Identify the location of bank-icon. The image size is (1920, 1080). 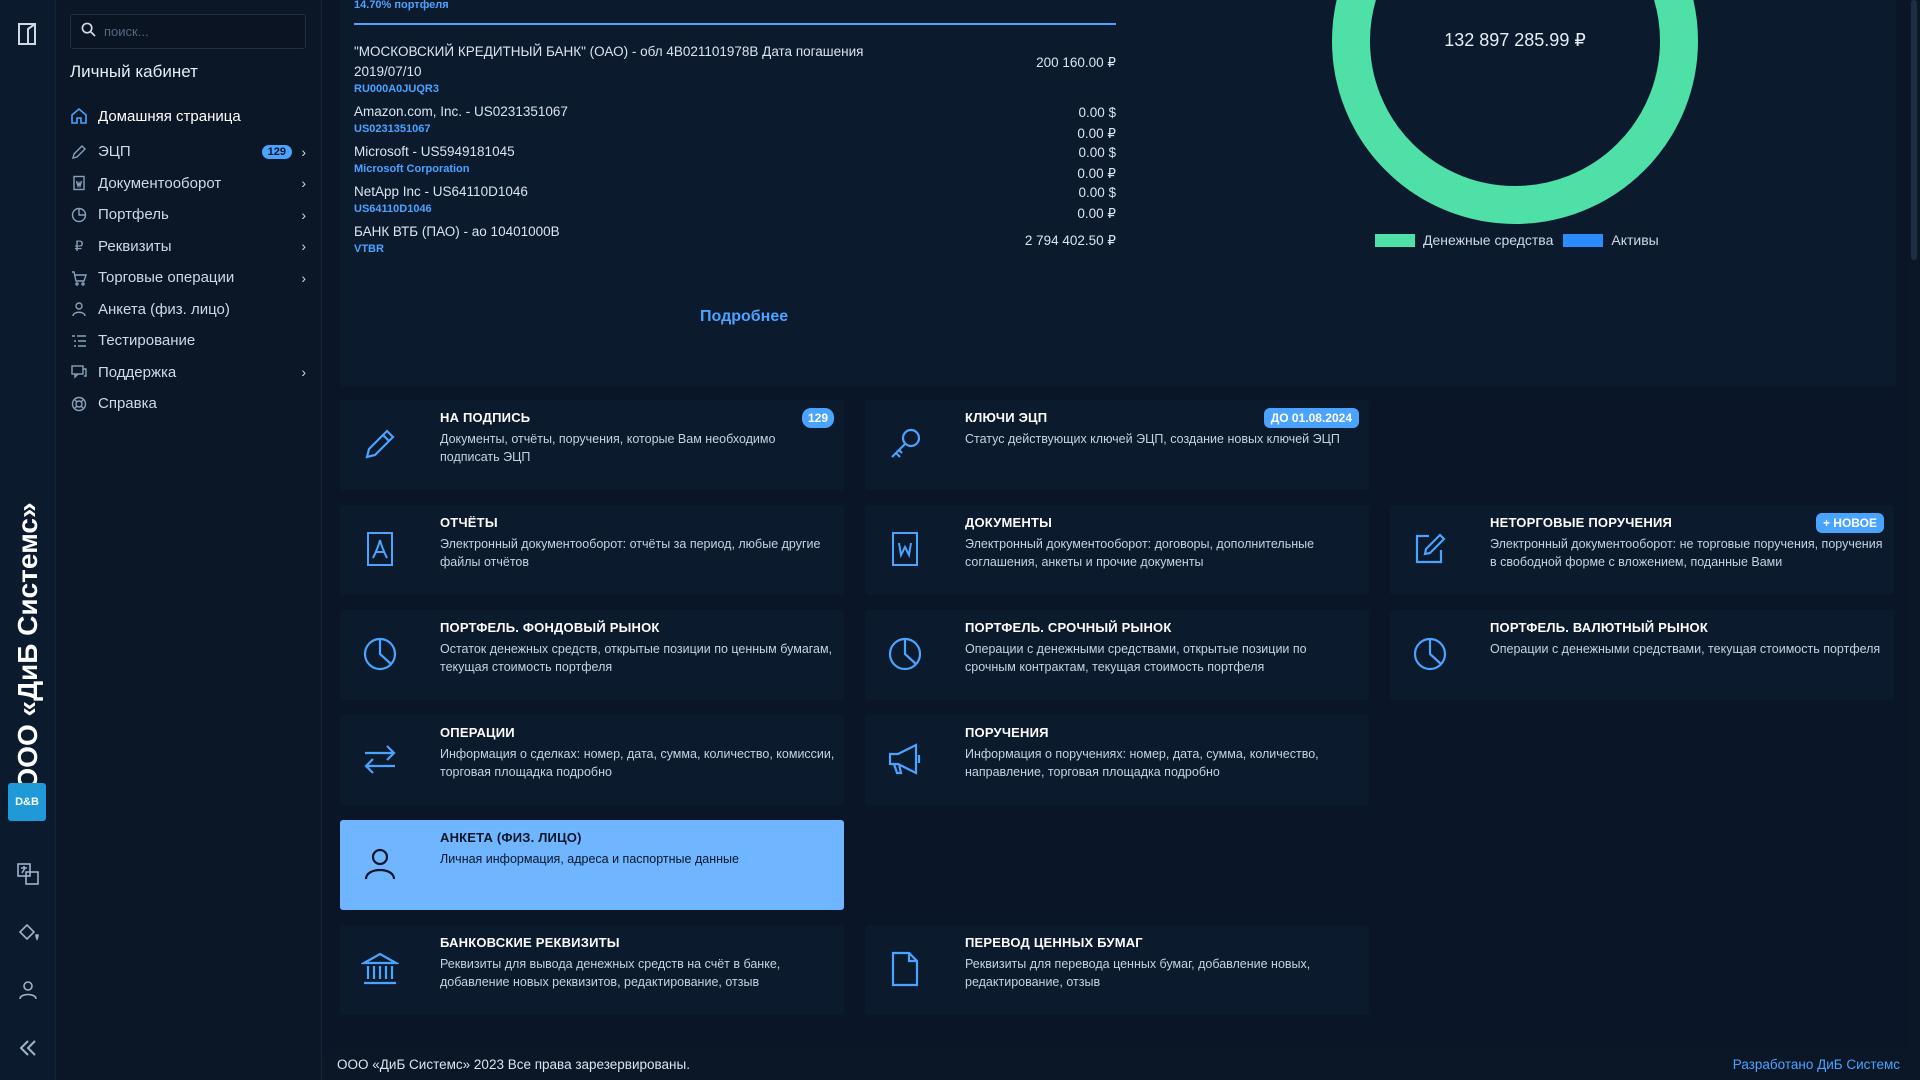
(380, 969).